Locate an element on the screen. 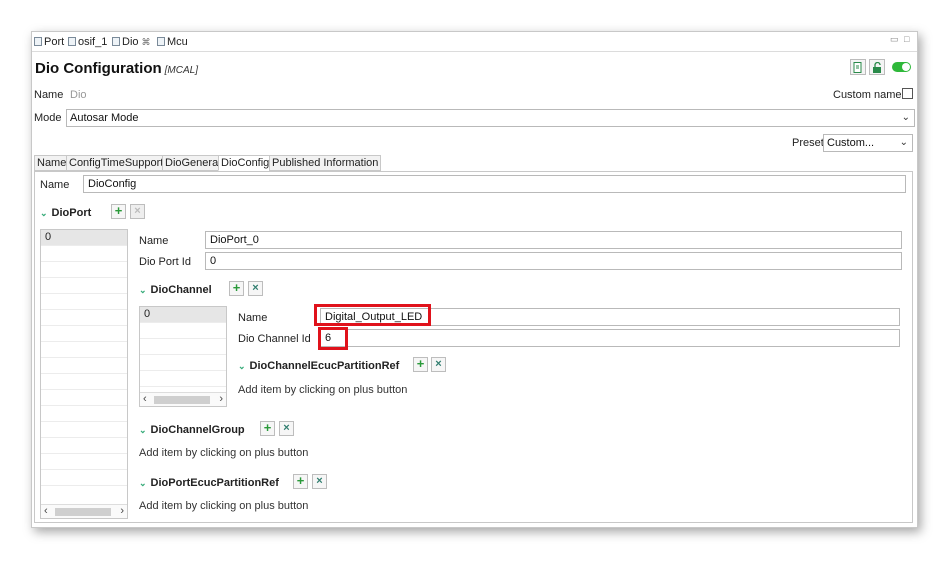 The image size is (951, 561). dioport-list-scrollbar: ‹ › is located at coordinates (84, 511).